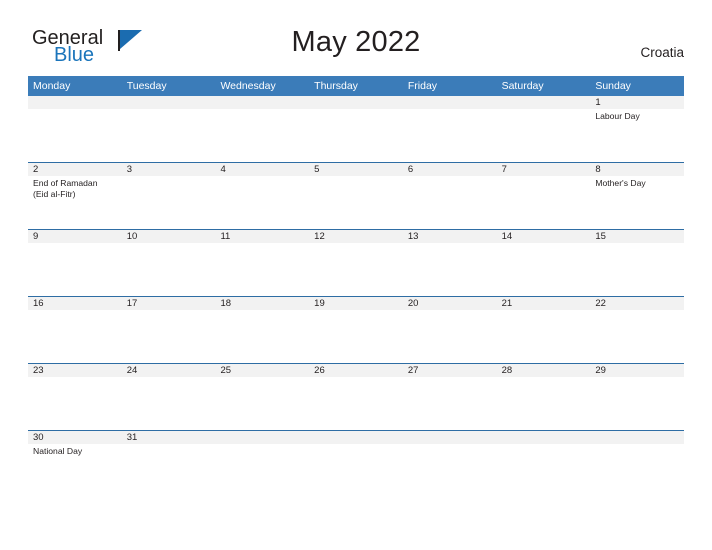 This screenshot has width=712, height=550. What do you see at coordinates (262, 330) in the screenshot?
I see `calendar-day-cell: 18` at bounding box center [262, 330].